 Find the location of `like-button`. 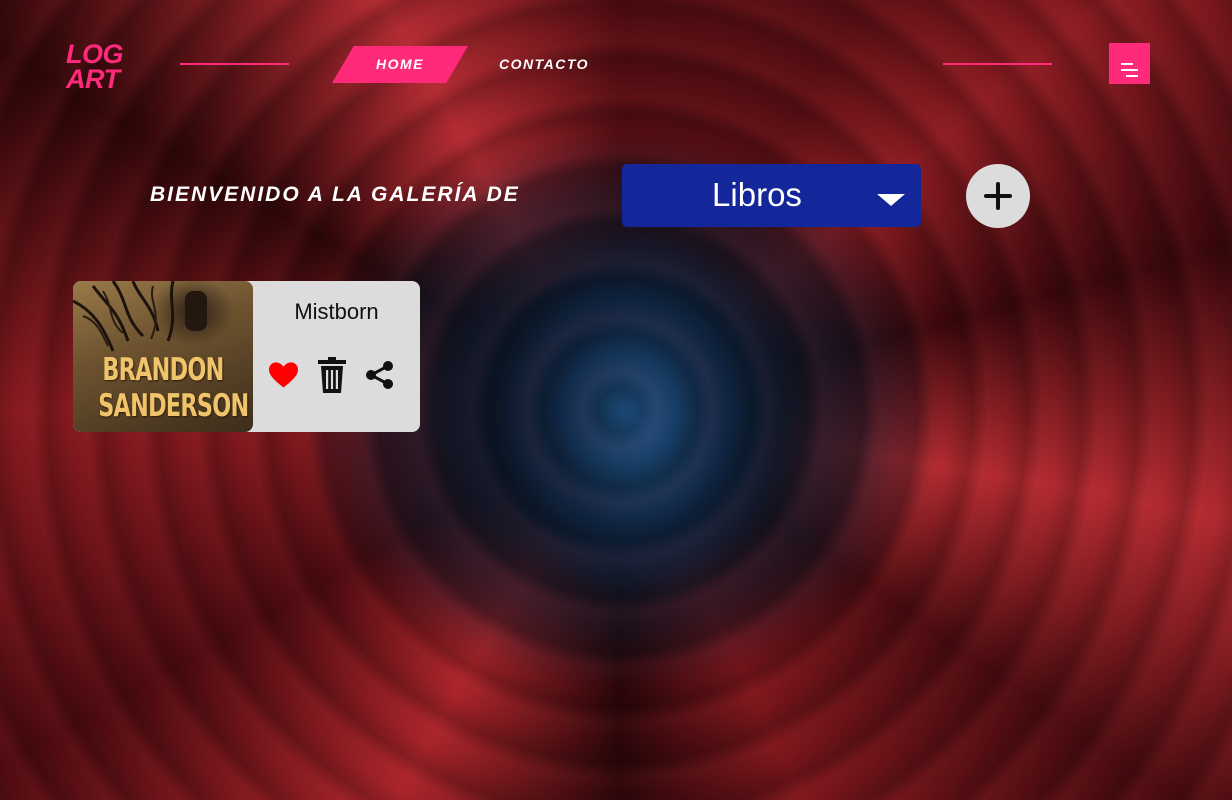

like-button is located at coordinates (283, 375).